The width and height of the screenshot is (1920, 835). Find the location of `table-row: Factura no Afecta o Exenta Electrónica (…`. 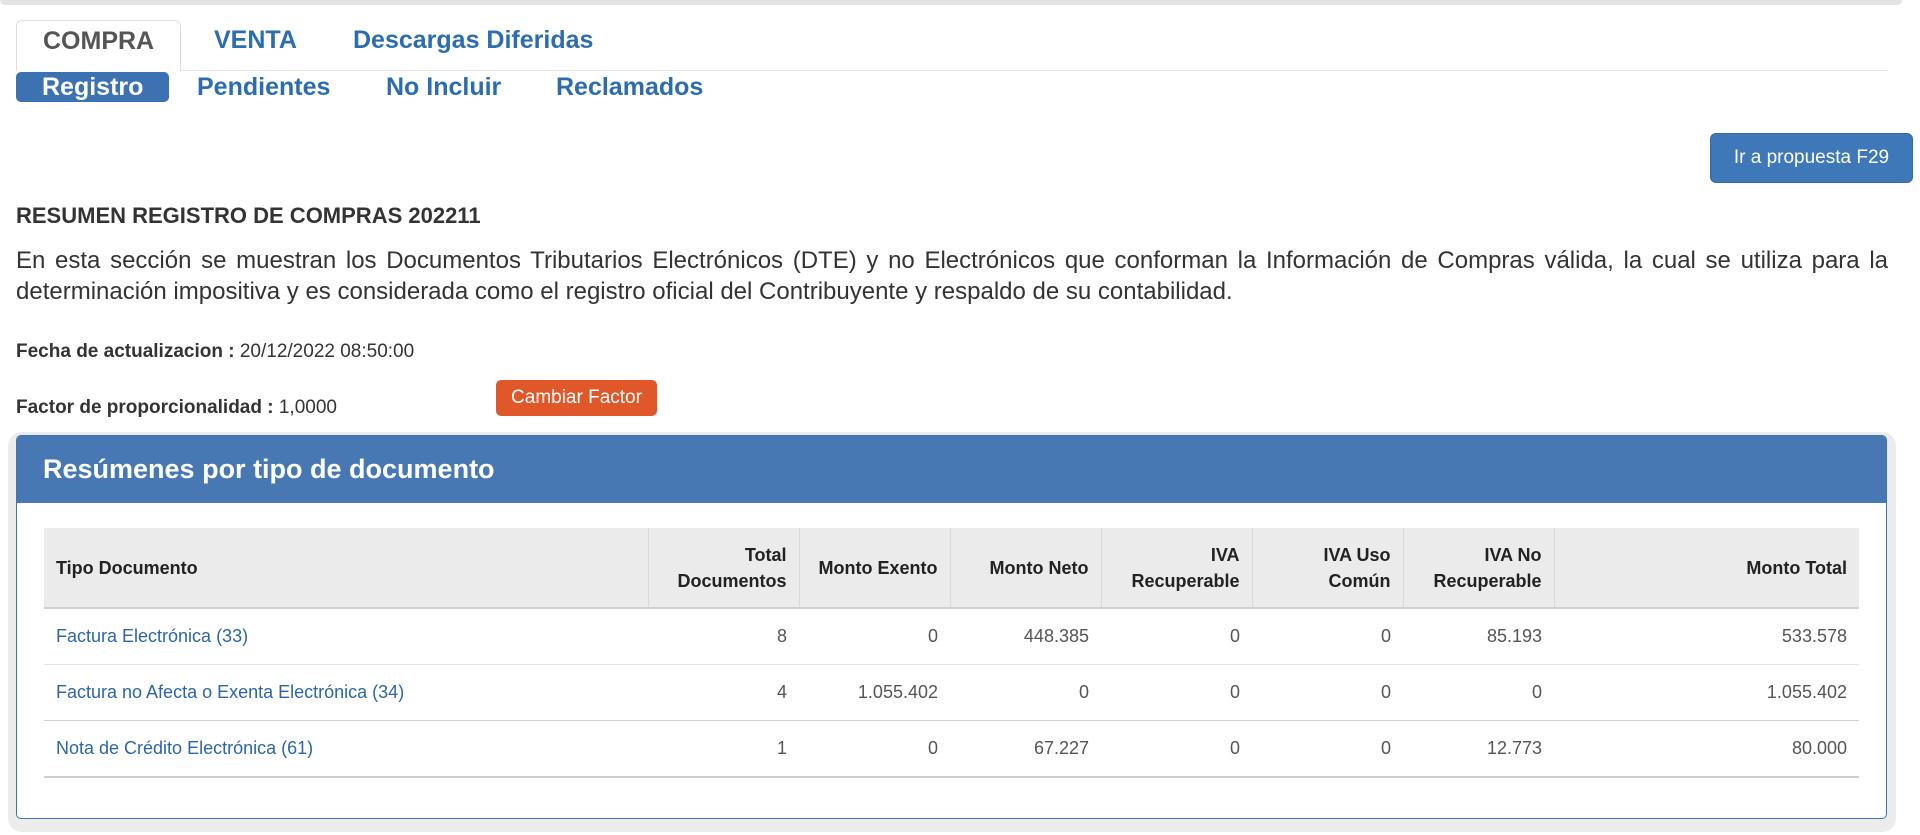

table-row: Factura no Afecta o Exenta Electrónica (… is located at coordinates (951, 692).